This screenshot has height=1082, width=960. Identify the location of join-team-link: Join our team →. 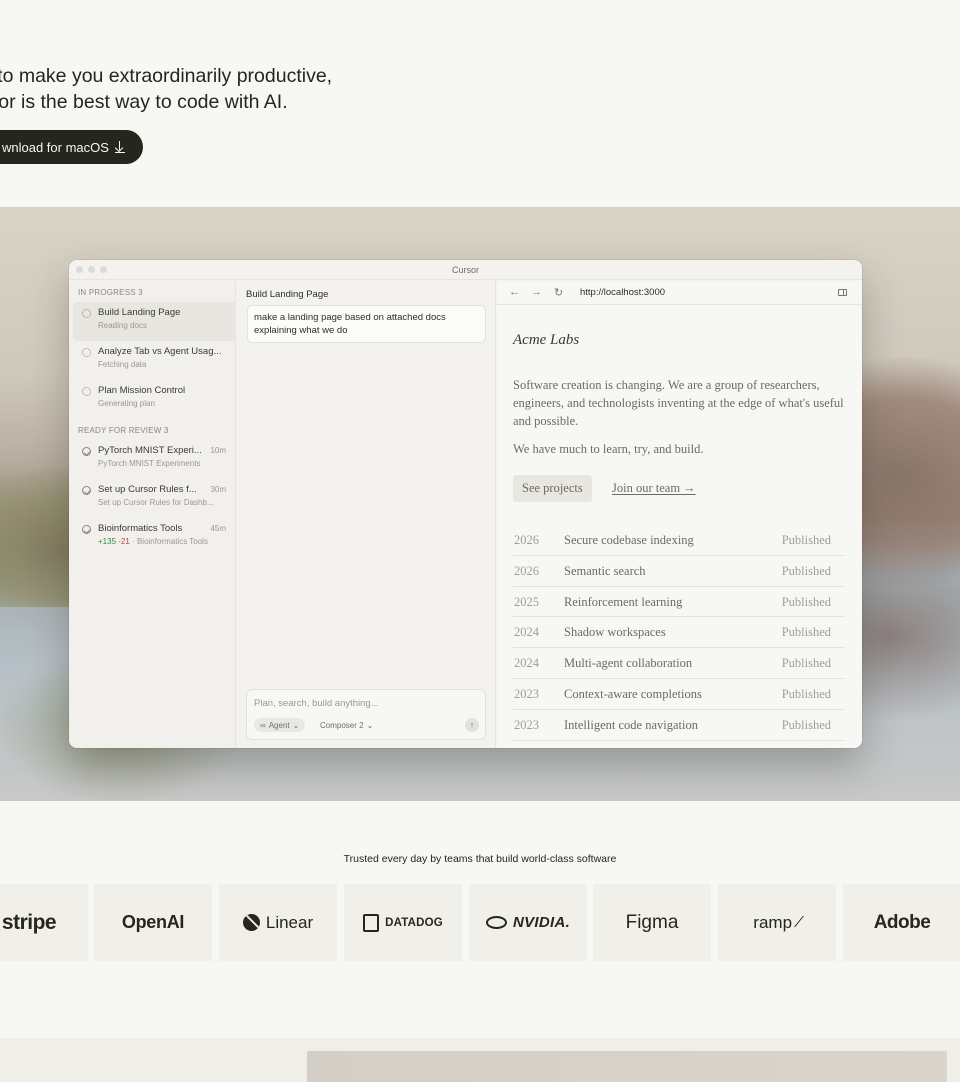
(654, 488).